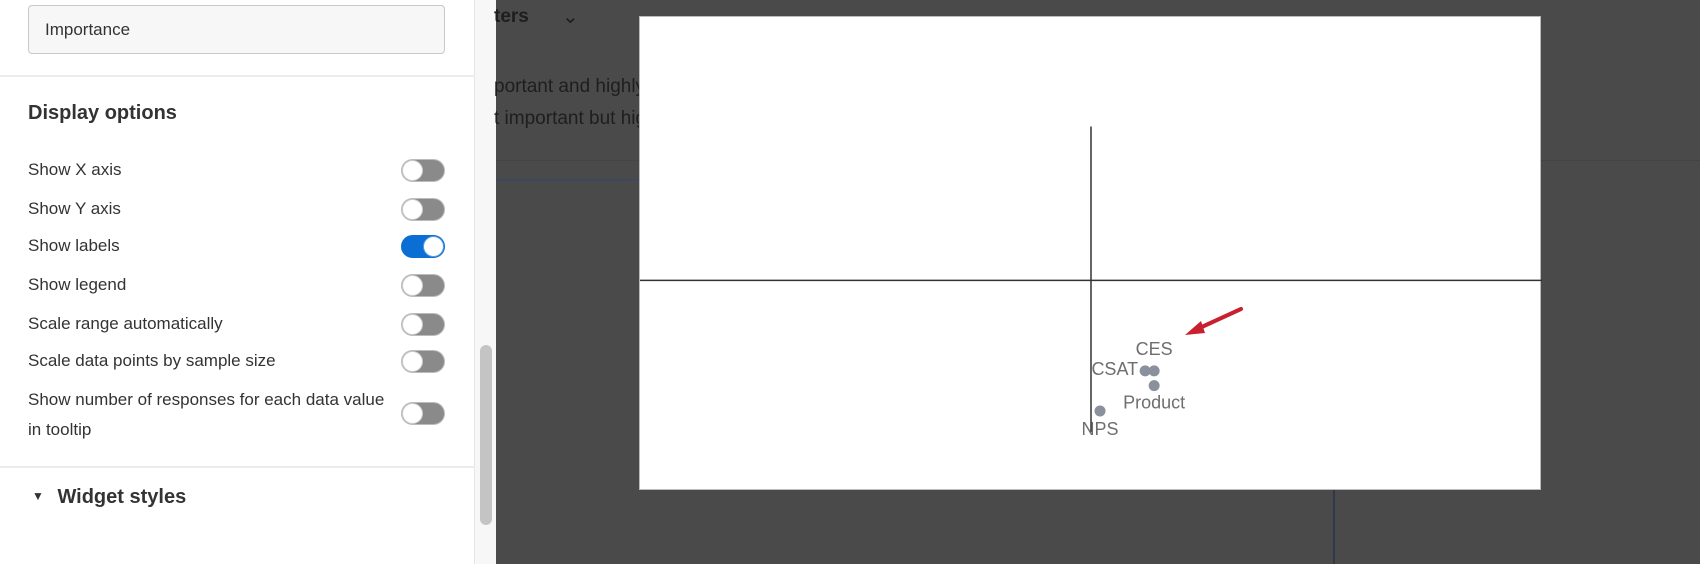 This screenshot has width=1700, height=564. I want to click on toggle-row: Show X axis, so click(238, 170).